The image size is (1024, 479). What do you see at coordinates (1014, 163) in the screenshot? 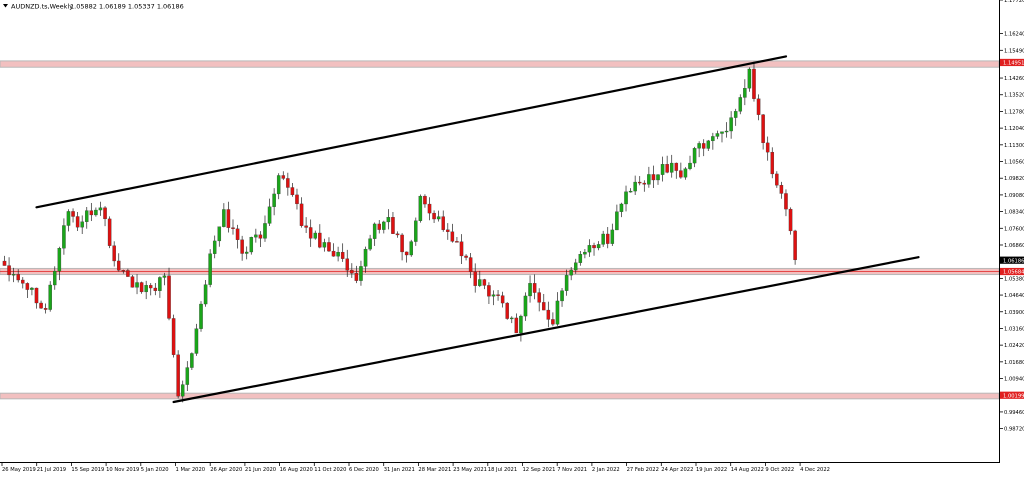
I see `y-tick-label: 1.10560` at bounding box center [1014, 163].